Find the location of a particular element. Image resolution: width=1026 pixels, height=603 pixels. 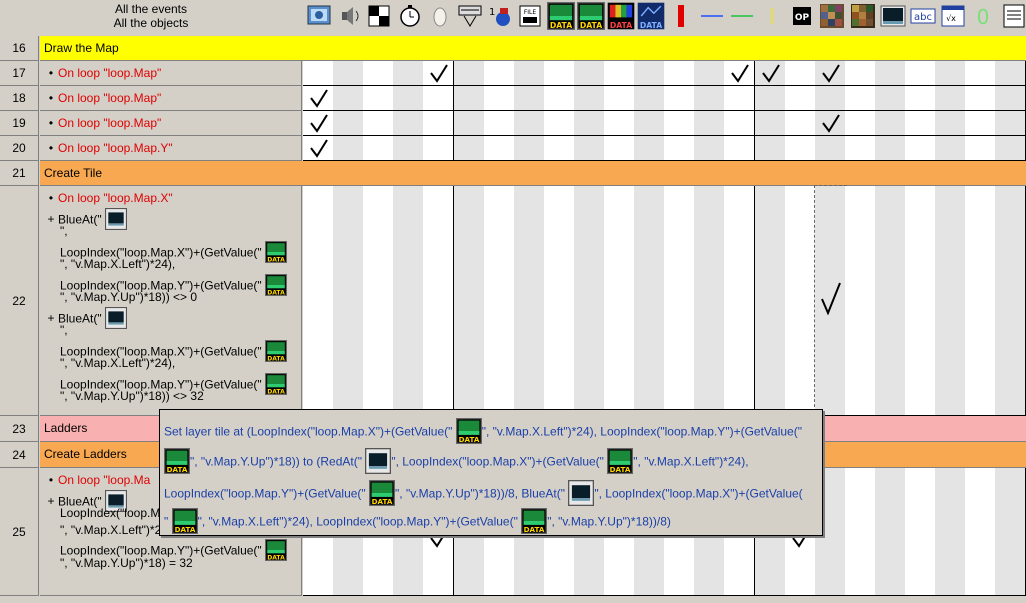

row-number: 24 is located at coordinates (19, 455).